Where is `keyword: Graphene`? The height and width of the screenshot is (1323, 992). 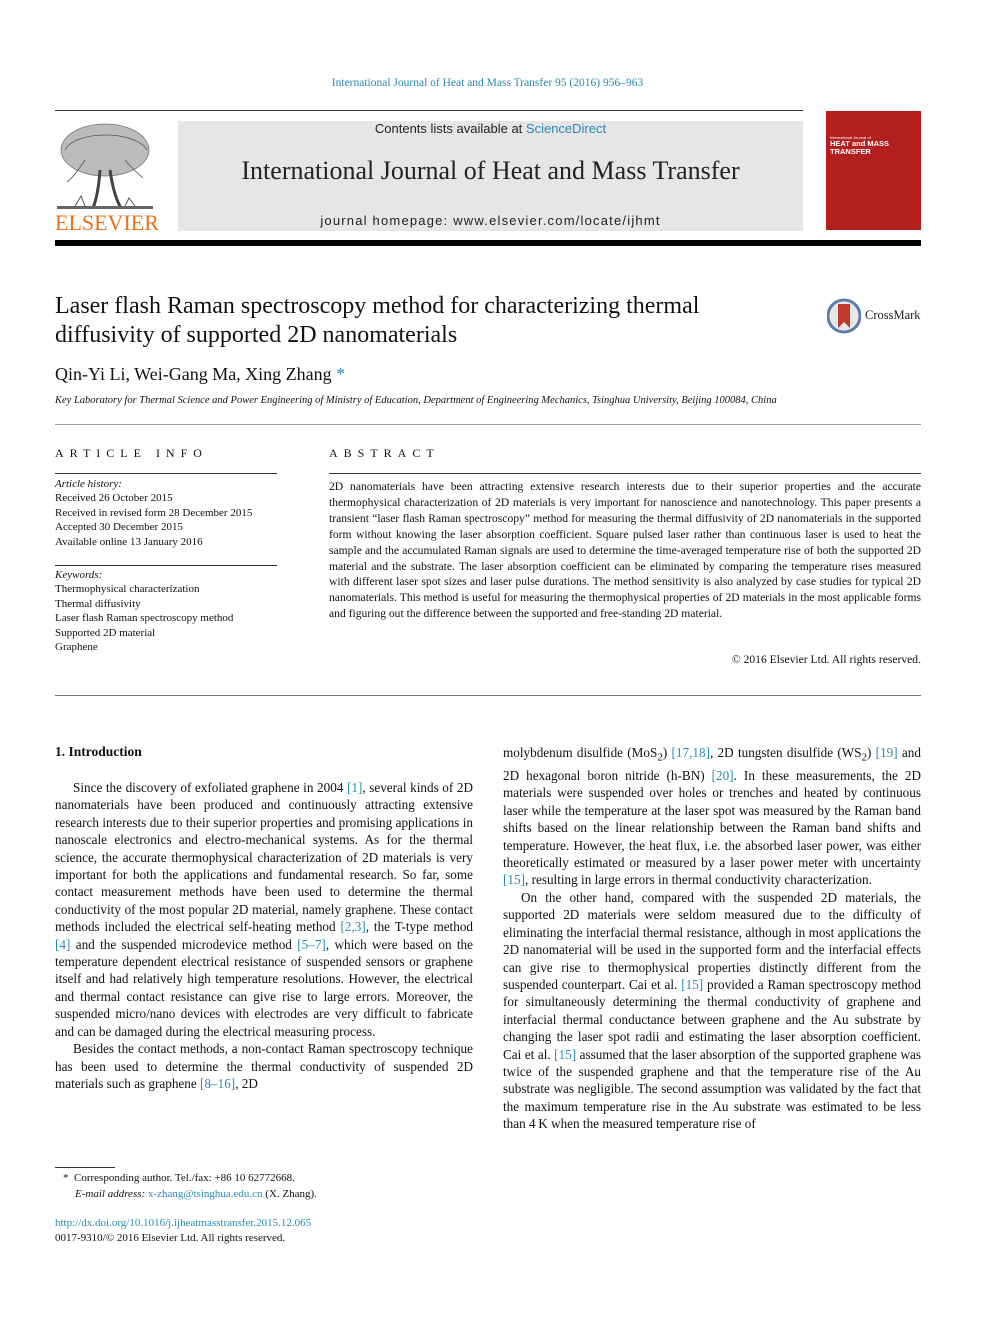
keyword: Graphene is located at coordinates (76, 647).